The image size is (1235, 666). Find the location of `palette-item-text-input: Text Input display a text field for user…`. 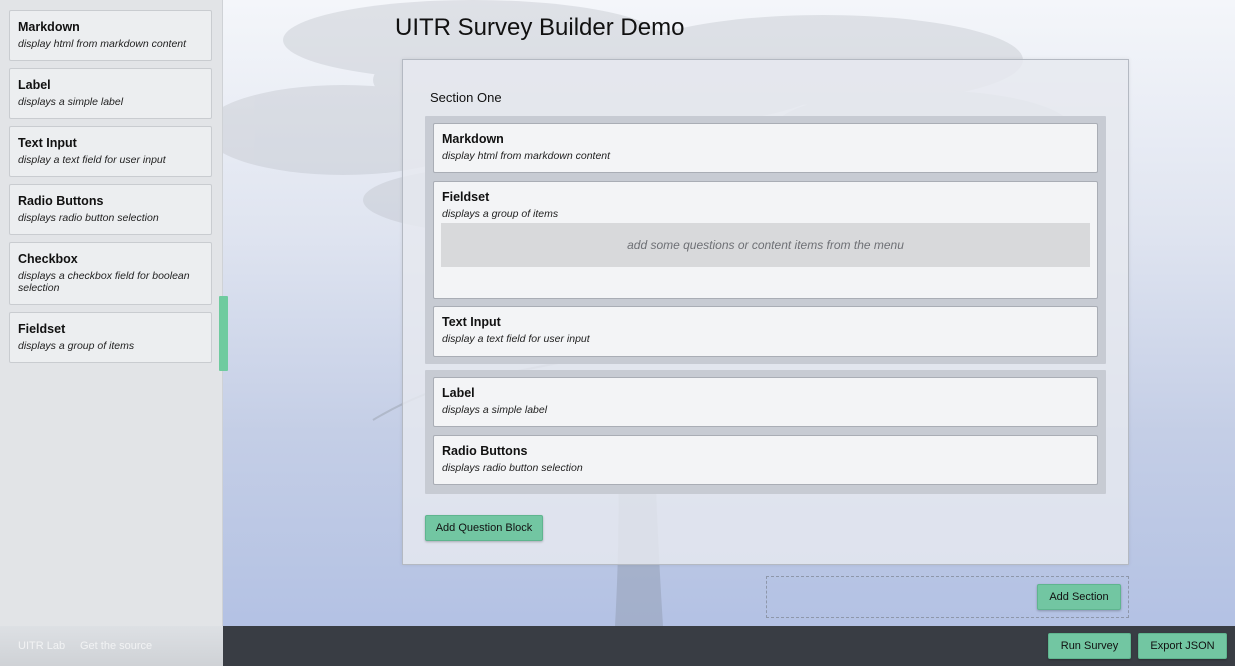

palette-item-text-input: Text Input display a text field for user… is located at coordinates (110, 151).